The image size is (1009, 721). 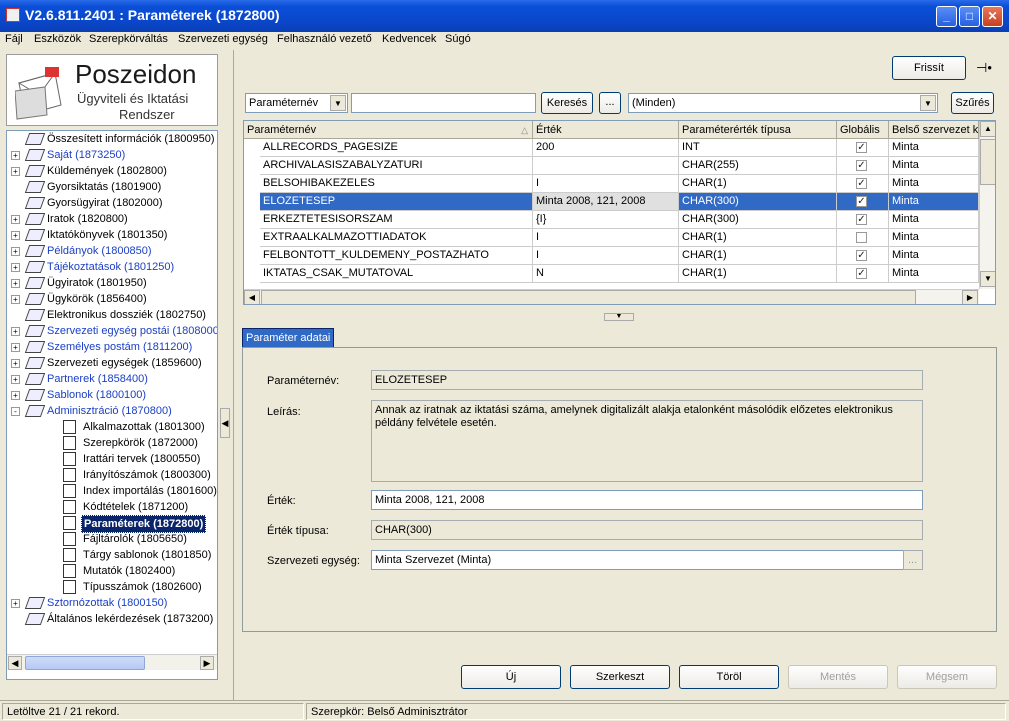 I want to click on scroll-down-arrow-icon: ▼, so click(x=987, y=279).